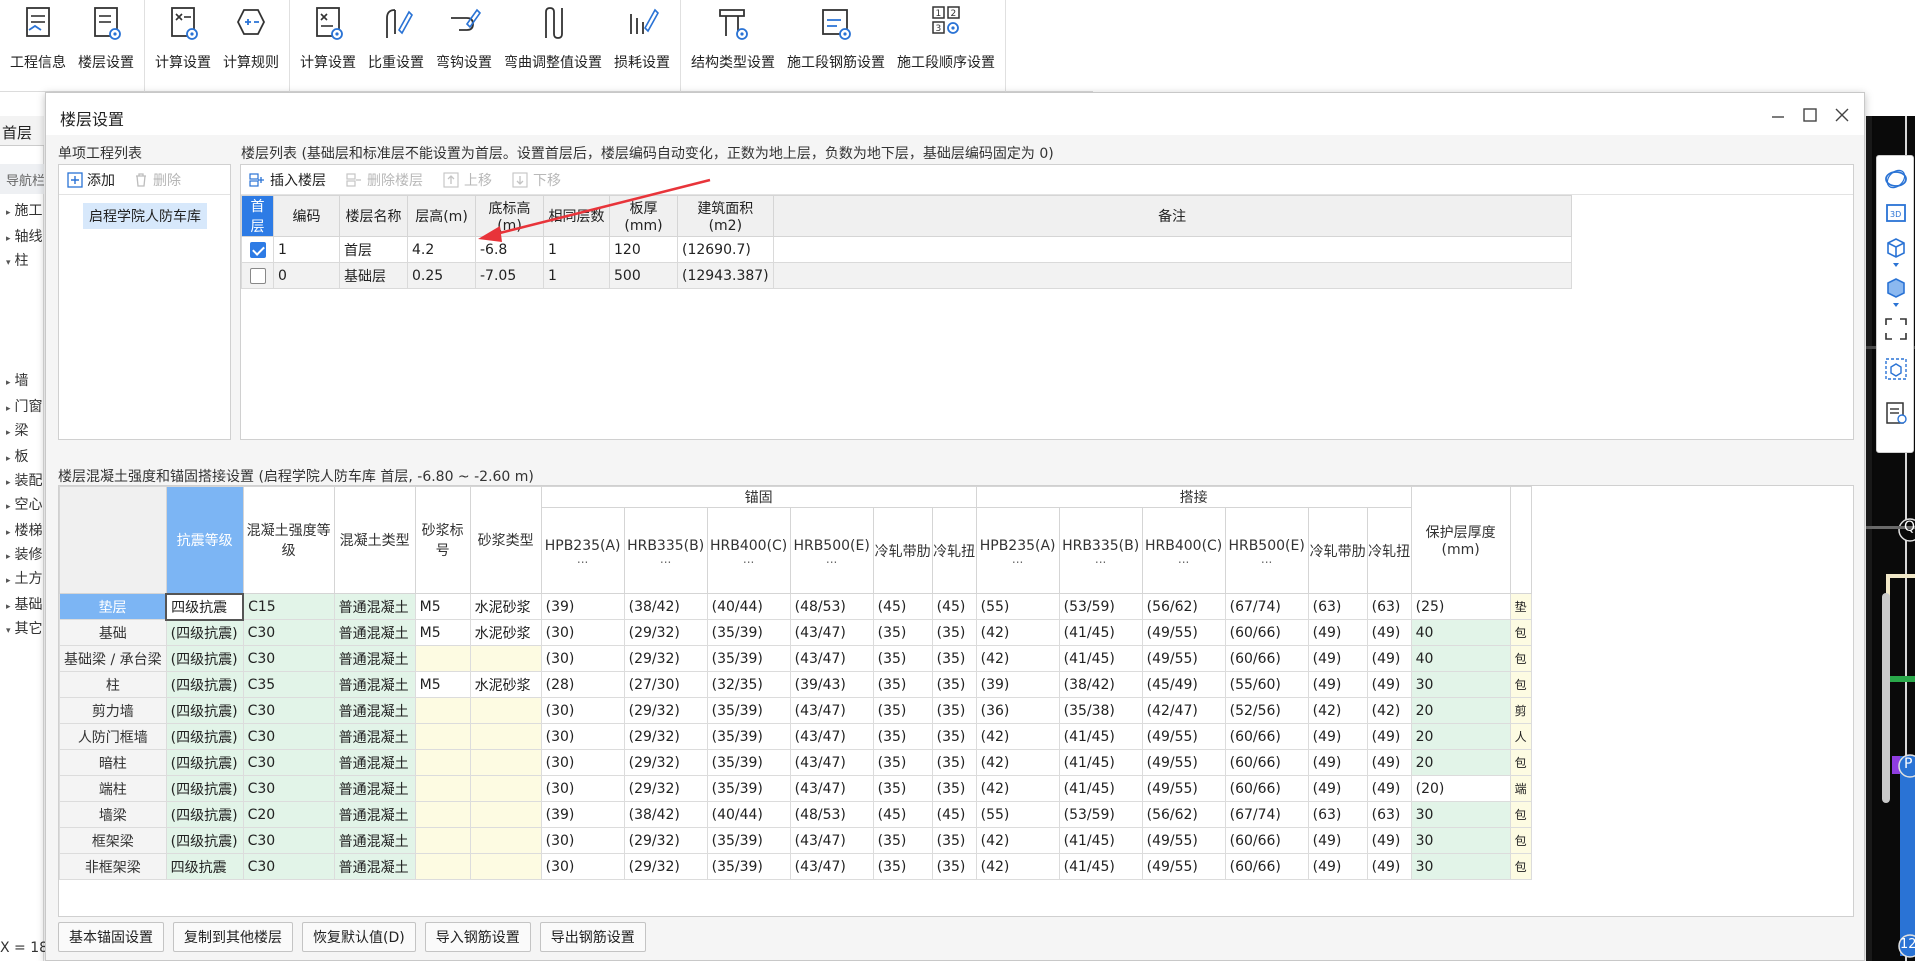 The height and width of the screenshot is (961, 1915). What do you see at coordinates (1183, 710) in the screenshot?
I see `lap-value-cell: (42/47)` at bounding box center [1183, 710].